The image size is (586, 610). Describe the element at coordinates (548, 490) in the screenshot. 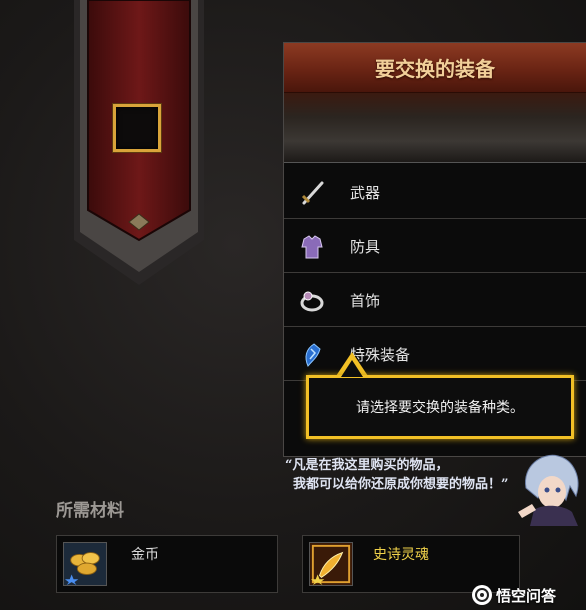

I see `npc-portrait` at that location.